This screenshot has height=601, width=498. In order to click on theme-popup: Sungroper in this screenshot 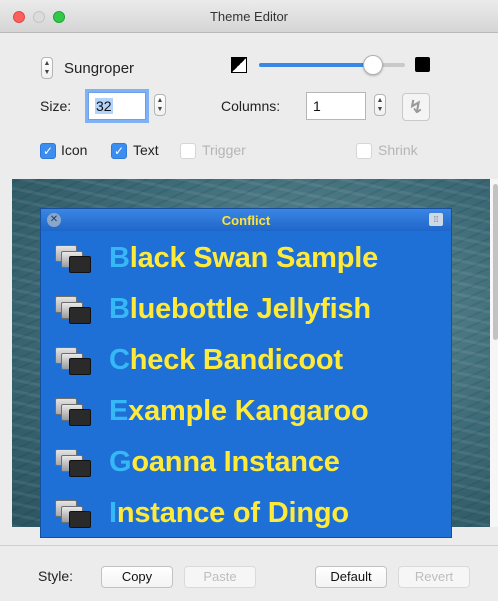, I will do `click(99, 68)`.